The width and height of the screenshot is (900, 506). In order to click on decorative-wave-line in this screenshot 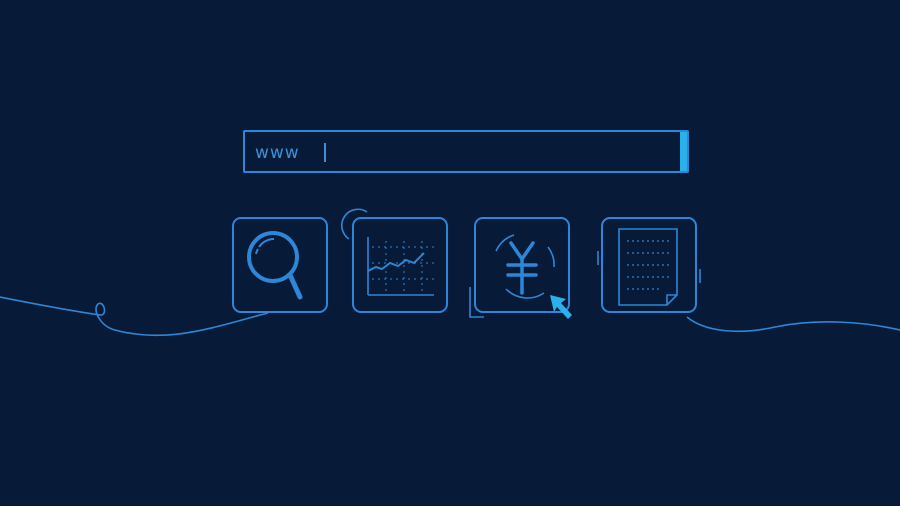, I will do `click(450, 316)`.